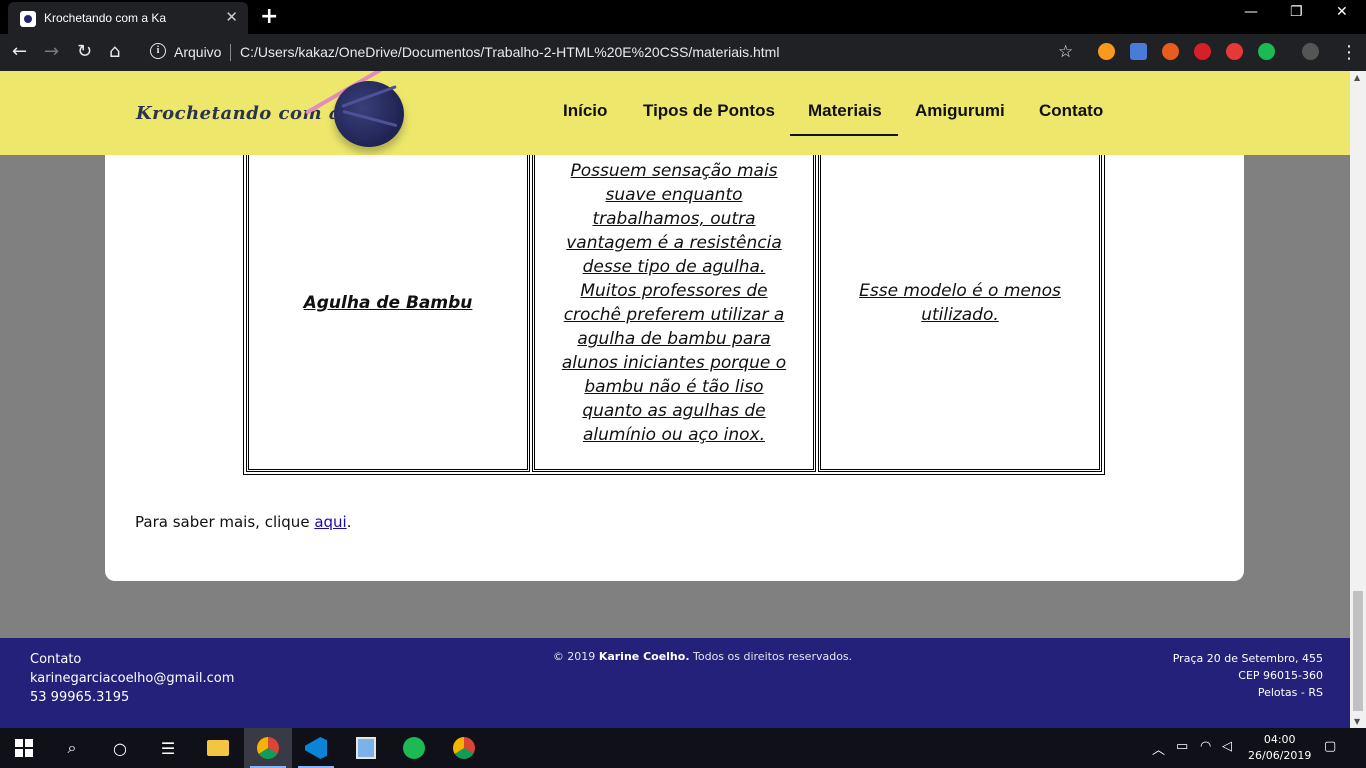  Describe the element at coordinates (1205, 746) in the screenshot. I see `wifi-icon: ◠` at that location.